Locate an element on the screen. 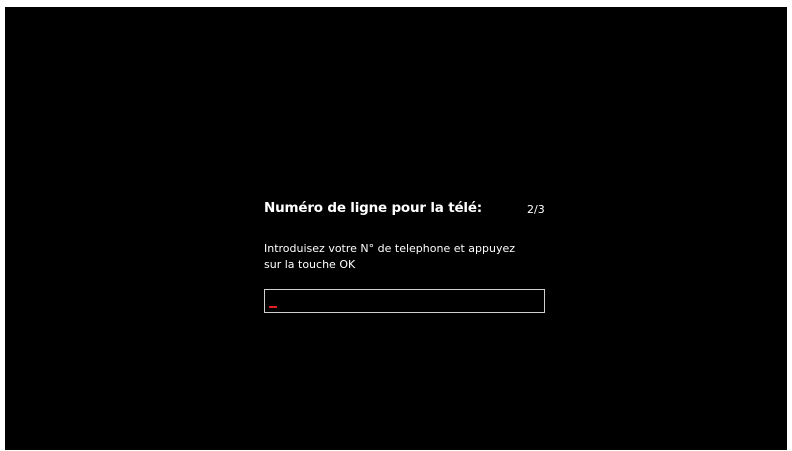  step-indicator: 2/3 is located at coordinates (536, 209).